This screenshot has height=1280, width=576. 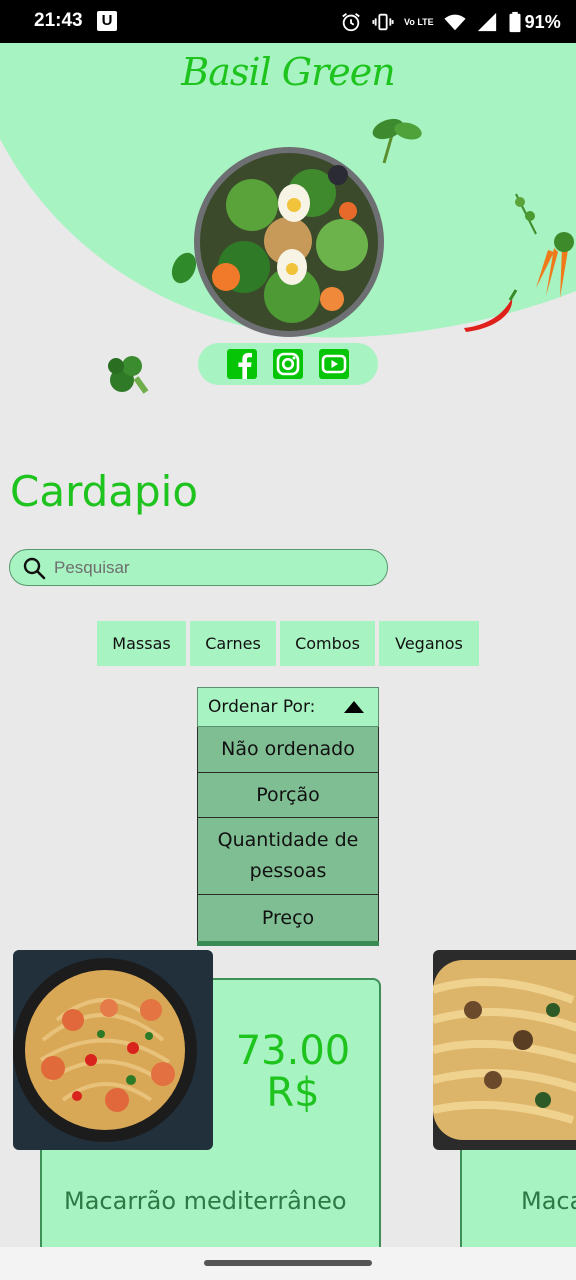 I want to click on tab-label: Carnes, so click(x=233, y=643).